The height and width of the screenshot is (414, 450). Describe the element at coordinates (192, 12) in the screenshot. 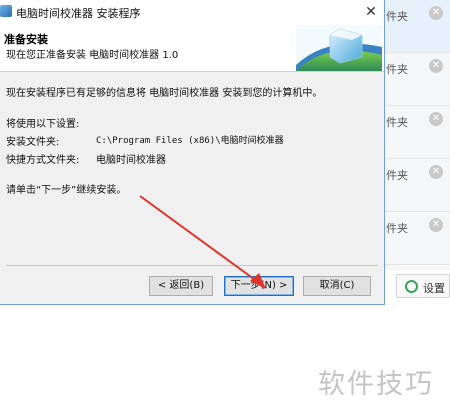

I see `title-bar: 电脑时间校准器 安装程序 ✕` at that location.